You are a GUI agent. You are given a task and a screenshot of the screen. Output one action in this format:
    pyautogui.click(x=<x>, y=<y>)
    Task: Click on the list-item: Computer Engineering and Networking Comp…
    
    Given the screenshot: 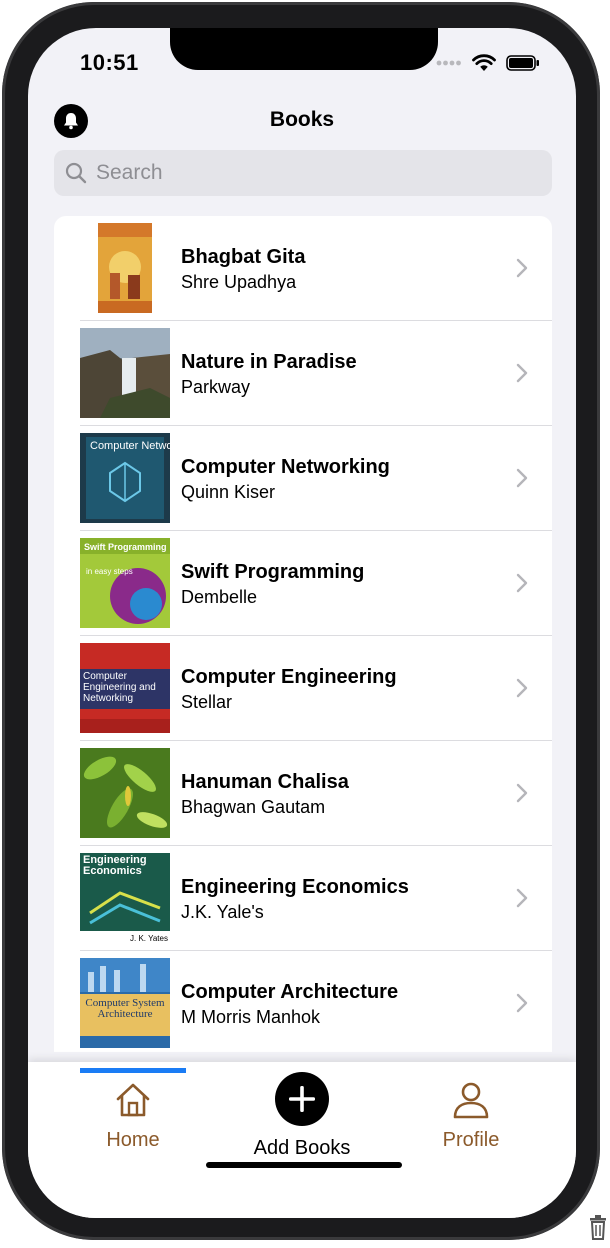 What is the action you would take?
    pyautogui.click(x=303, y=688)
    